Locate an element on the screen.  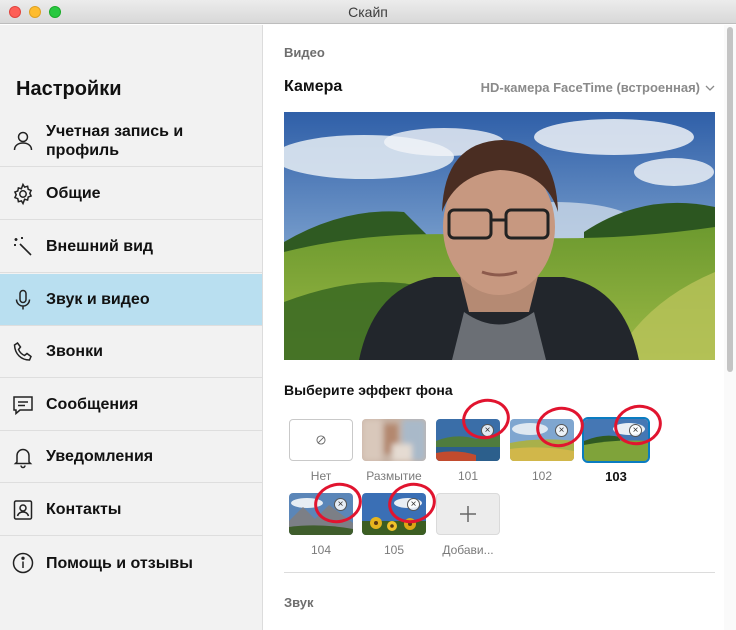
no-entry-icon is located at coordinates (321, 440).